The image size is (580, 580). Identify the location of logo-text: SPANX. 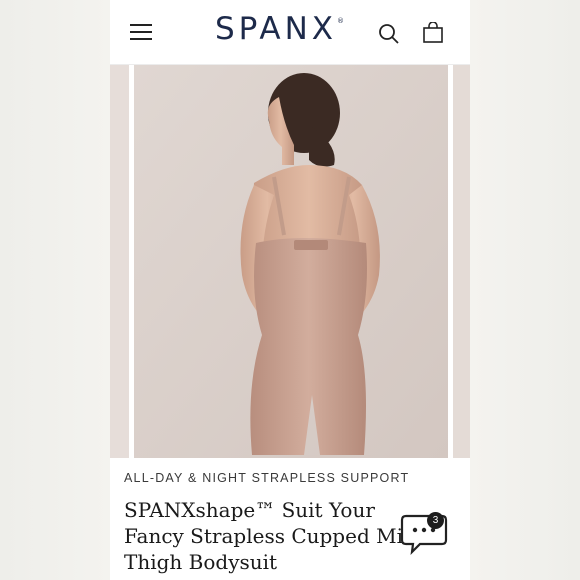
(276, 29).